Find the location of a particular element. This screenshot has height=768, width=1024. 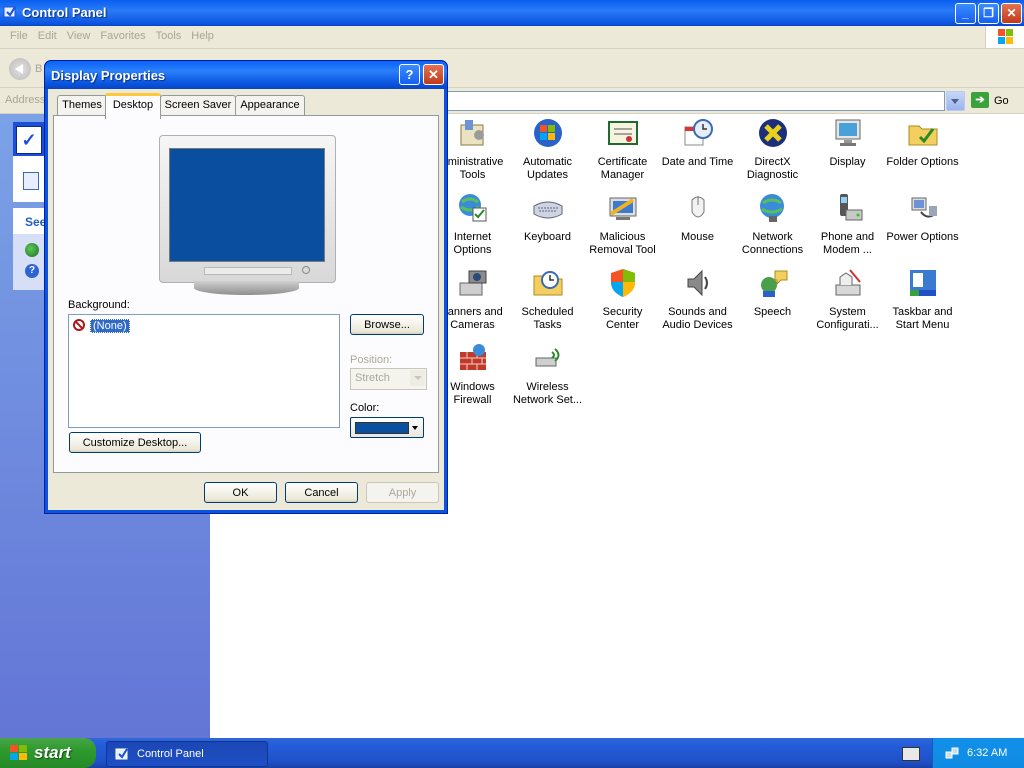

back-label: B is located at coordinates (39, 69).